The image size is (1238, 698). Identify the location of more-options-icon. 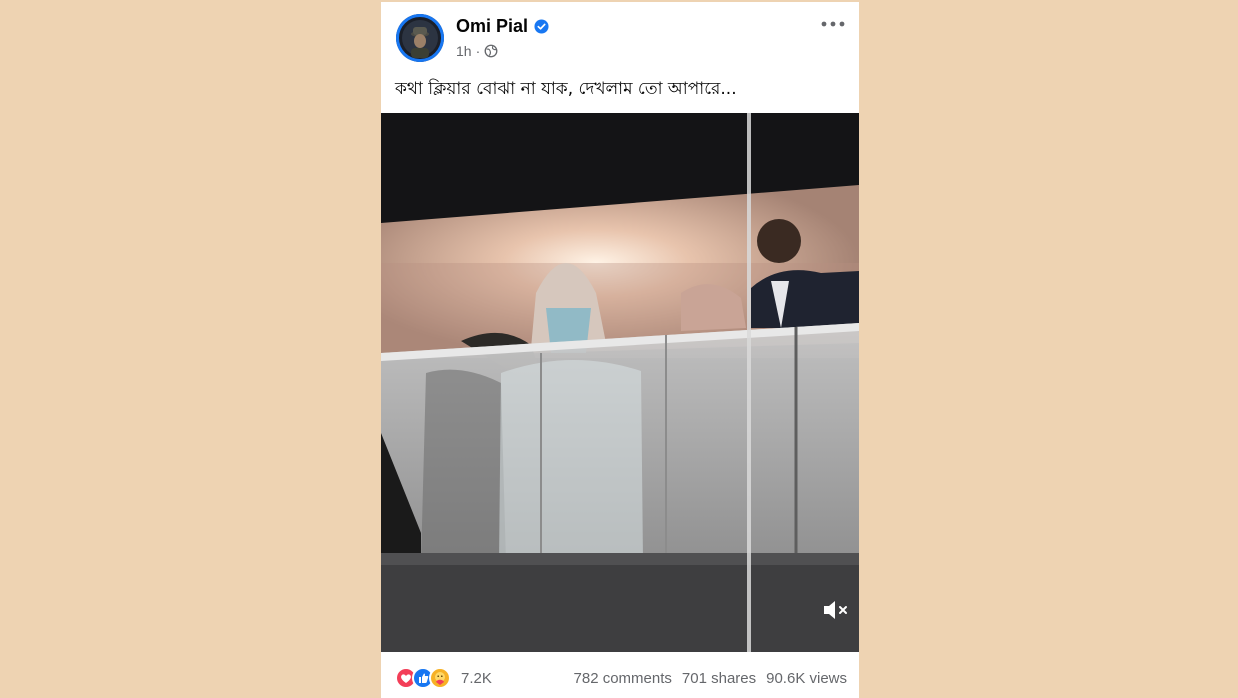
(833, 24).